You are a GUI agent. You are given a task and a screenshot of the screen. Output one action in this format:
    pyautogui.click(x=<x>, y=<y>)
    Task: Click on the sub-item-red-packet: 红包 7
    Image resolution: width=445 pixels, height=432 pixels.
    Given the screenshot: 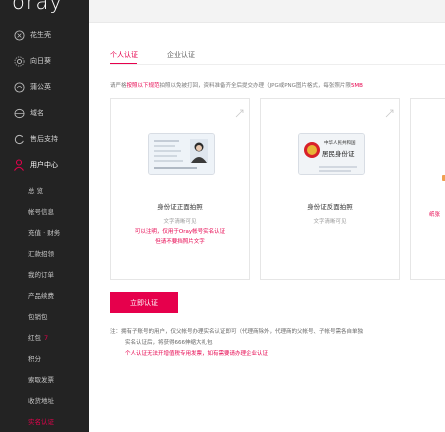 What is the action you would take?
    pyautogui.click(x=38, y=337)
    